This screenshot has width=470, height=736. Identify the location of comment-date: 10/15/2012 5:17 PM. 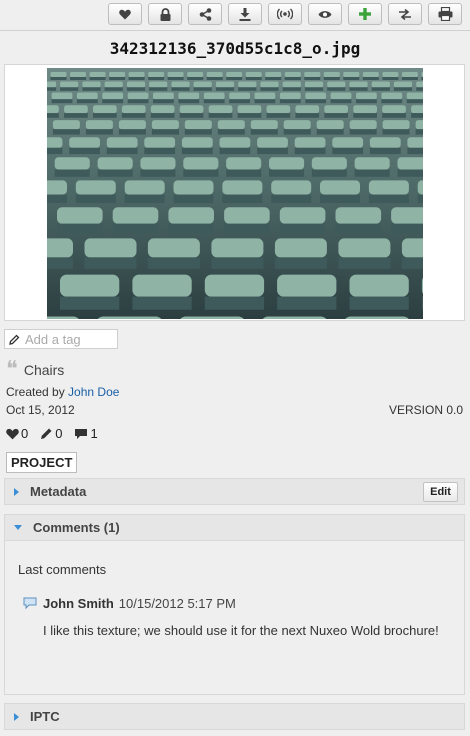
(177, 603).